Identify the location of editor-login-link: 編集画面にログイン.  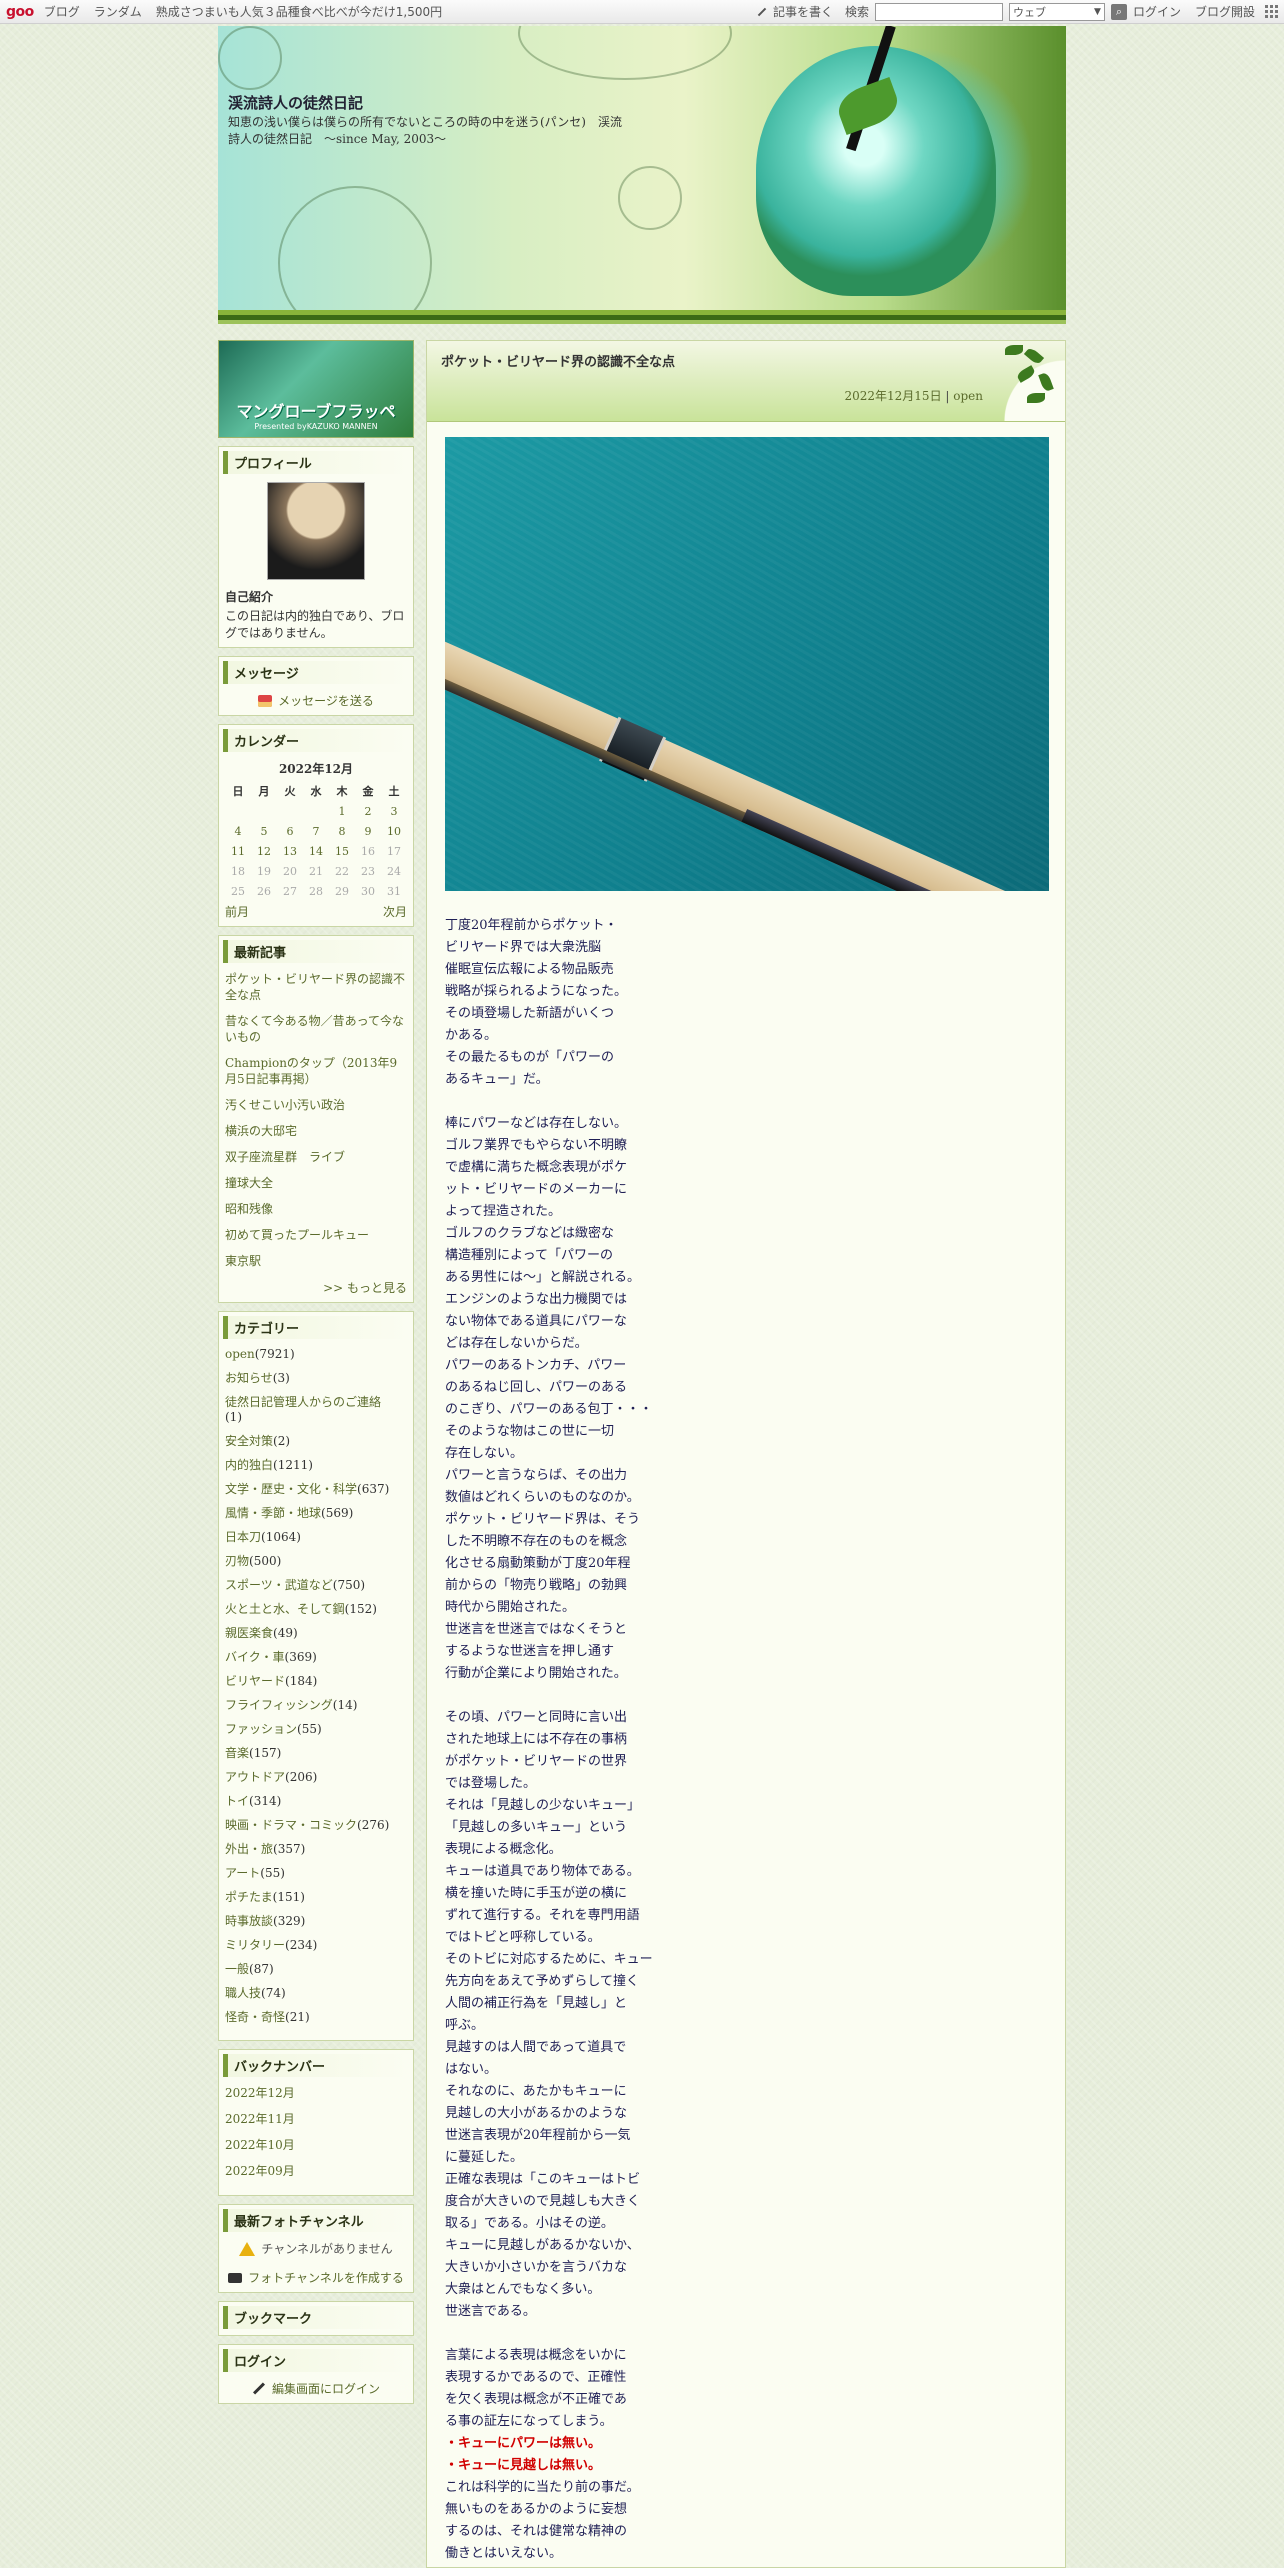
(326, 2388).